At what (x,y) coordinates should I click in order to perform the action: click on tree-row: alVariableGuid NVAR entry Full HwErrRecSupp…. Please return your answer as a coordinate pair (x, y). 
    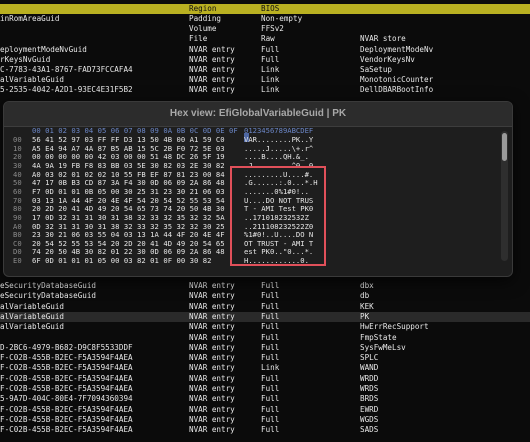
    Looking at the image, I should click on (265, 327).